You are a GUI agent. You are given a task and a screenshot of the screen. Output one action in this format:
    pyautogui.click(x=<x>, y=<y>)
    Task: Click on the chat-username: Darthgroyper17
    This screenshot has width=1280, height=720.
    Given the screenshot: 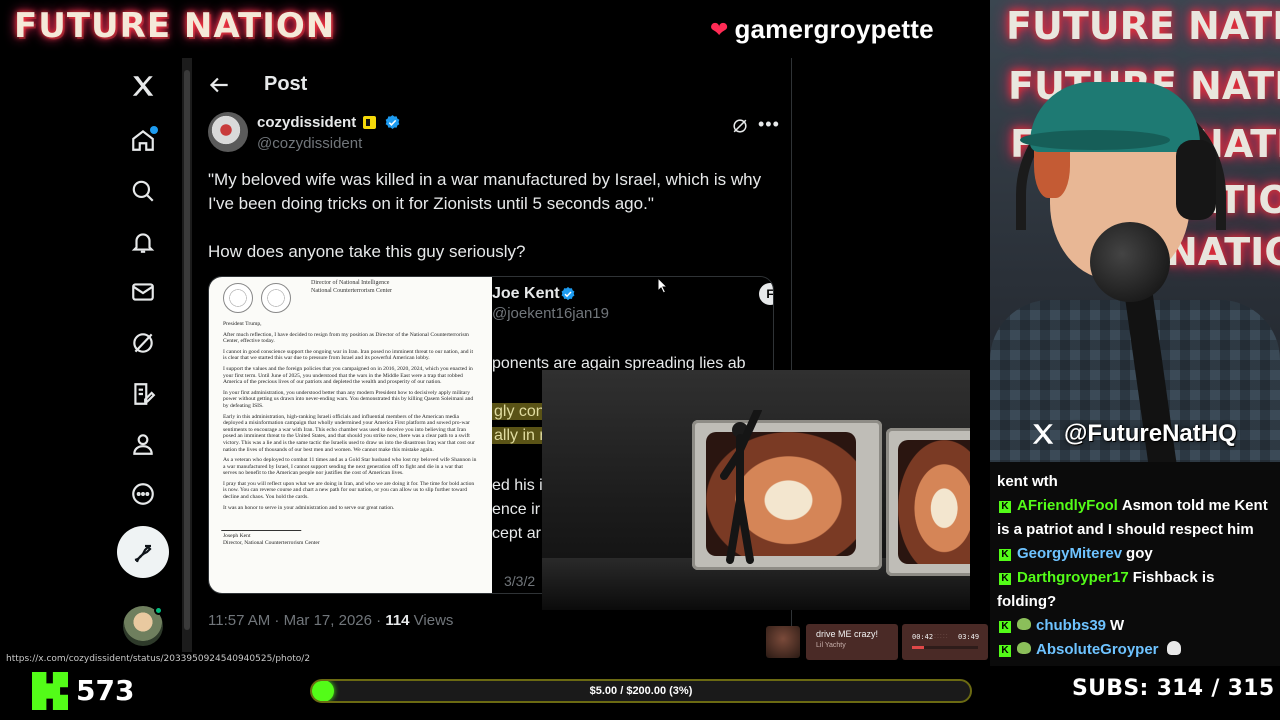 What is the action you would take?
    pyautogui.click(x=1073, y=577)
    